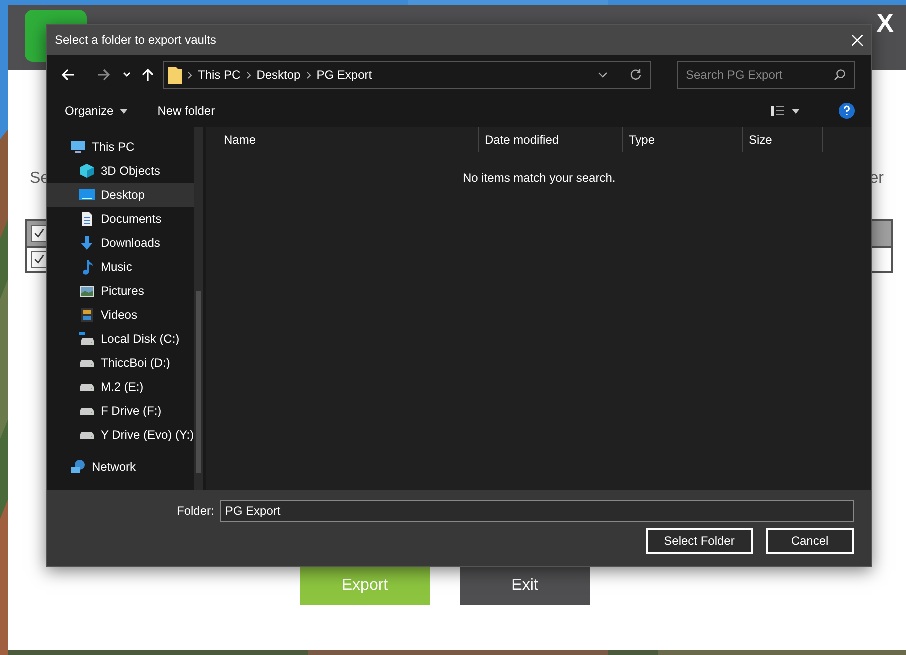 This screenshot has width=906, height=655. Describe the element at coordinates (120, 315) in the screenshot. I see `nav-item: Videos` at that location.